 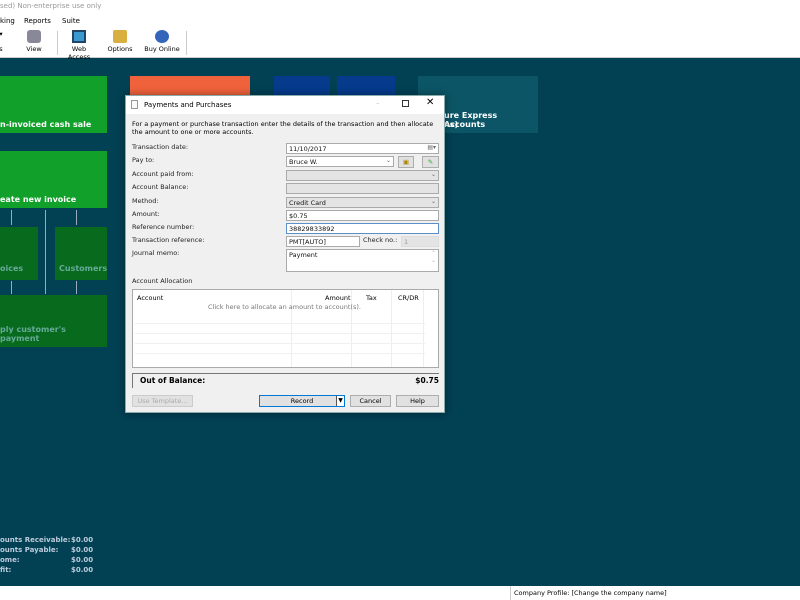 I want to click on cancel-button: Cancel, so click(x=370, y=401).